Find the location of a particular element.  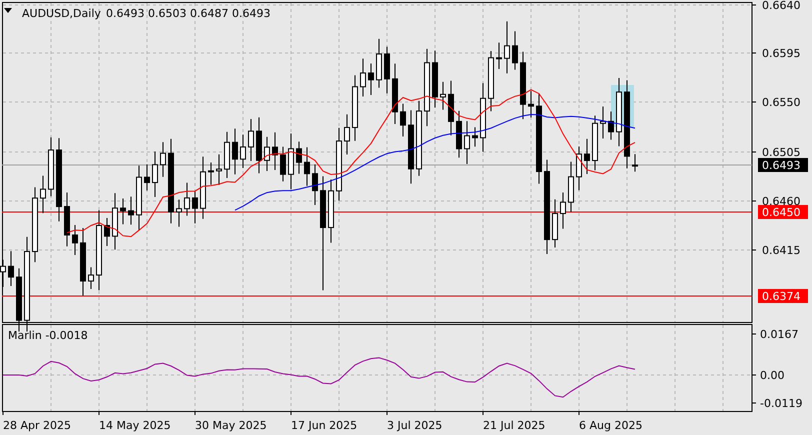

indicator-label: Marlin -0.0018 is located at coordinates (48, 335).